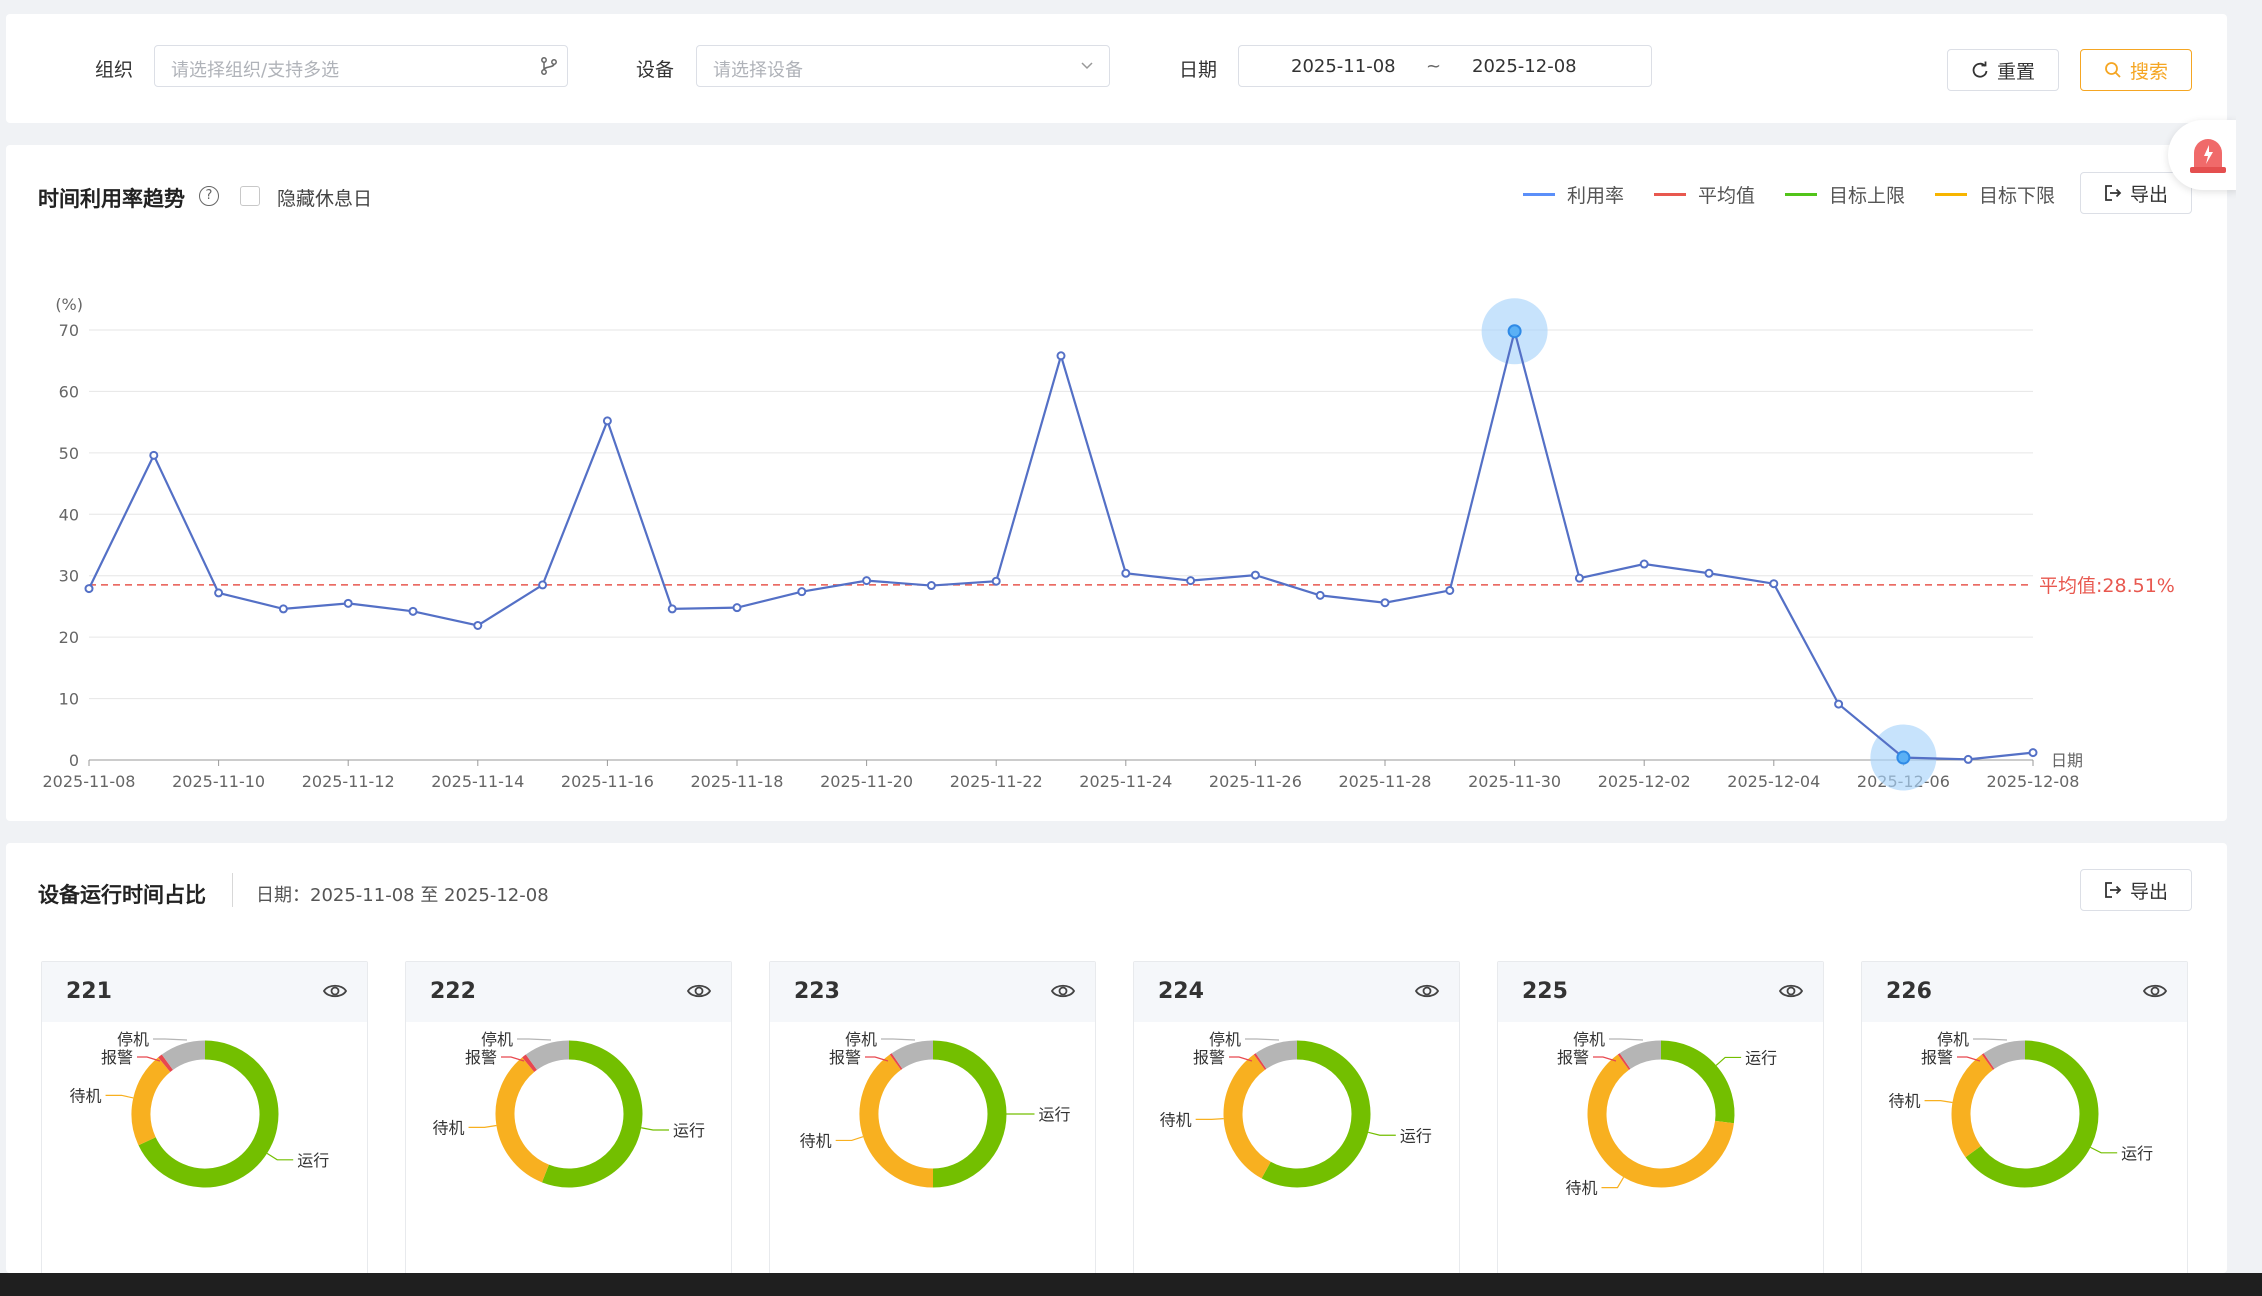 The width and height of the screenshot is (2262, 1296). I want to click on x-tick-label: 2025-11-16, so click(607, 781).